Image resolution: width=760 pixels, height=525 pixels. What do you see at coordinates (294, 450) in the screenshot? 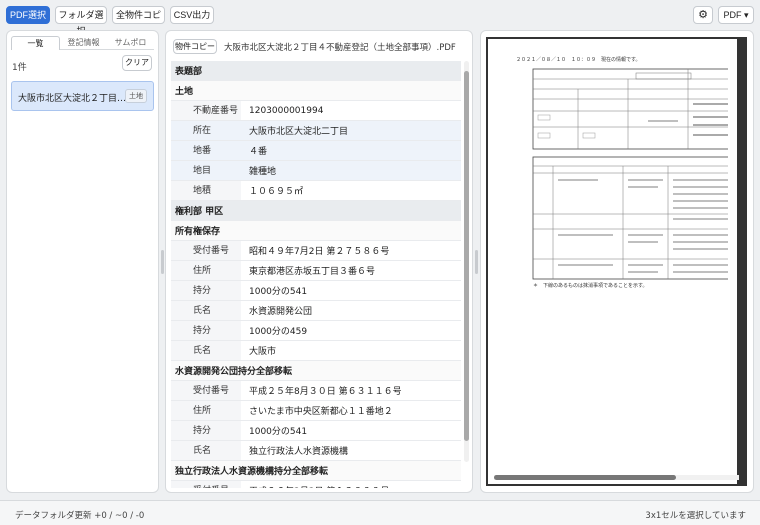
I see `field-value: 独立行政法人水資源機構` at bounding box center [294, 450].